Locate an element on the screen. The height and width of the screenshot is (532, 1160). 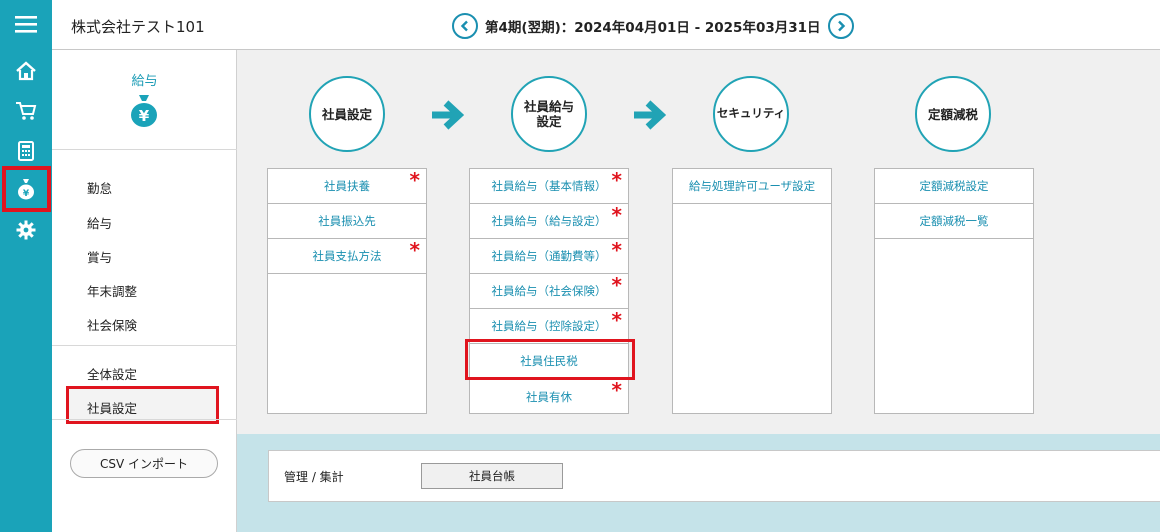
menu-item-label: 定額減税設定 is located at coordinates (954, 186).